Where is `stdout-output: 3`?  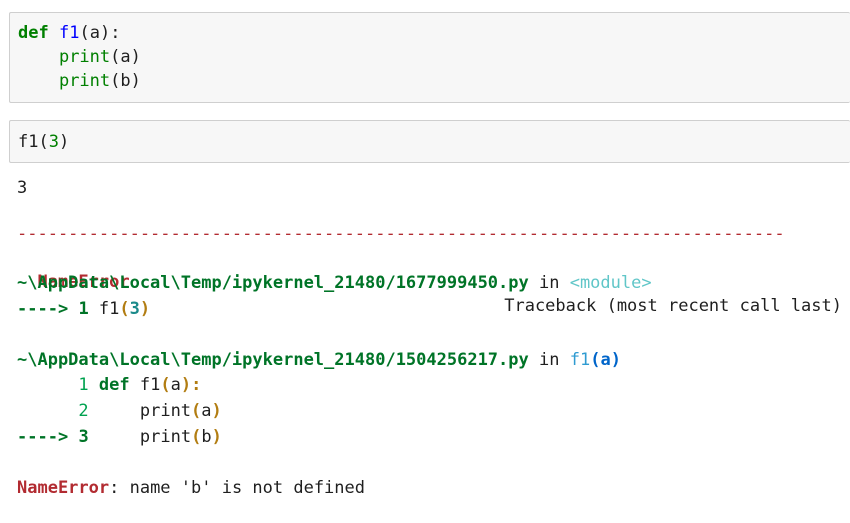 stdout-output: 3 is located at coordinates (22, 188).